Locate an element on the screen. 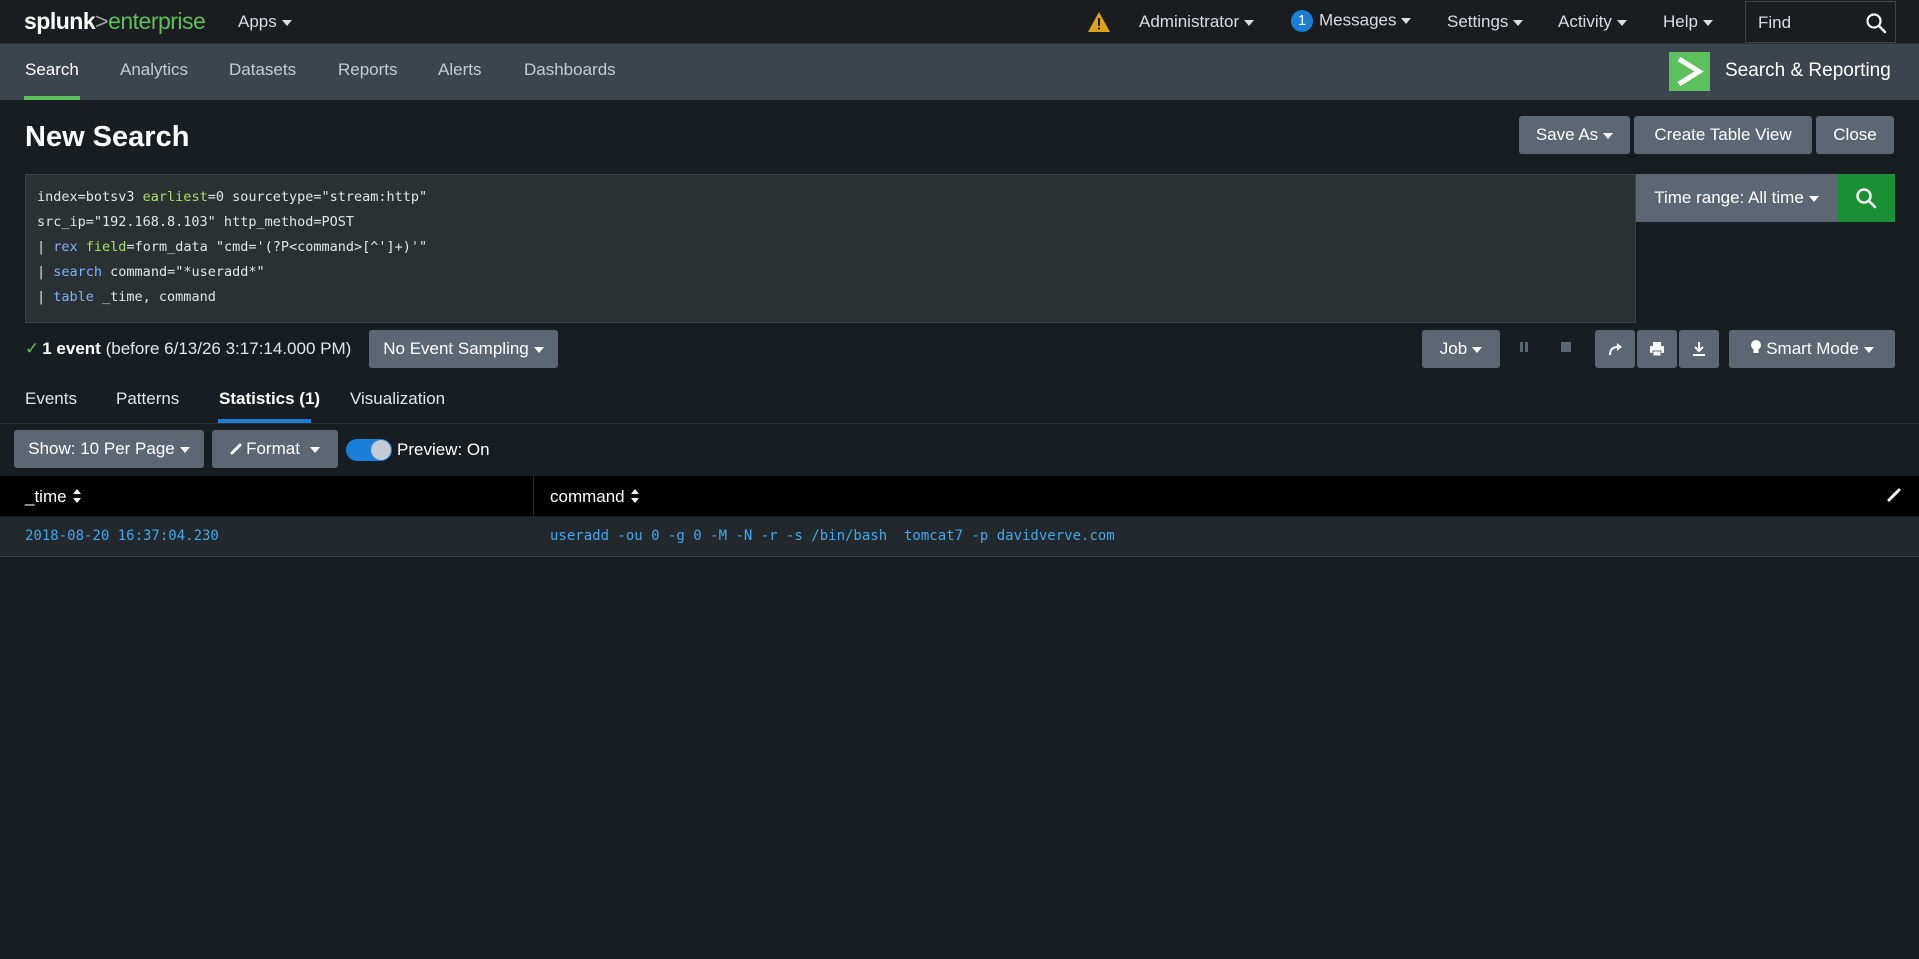 The height and width of the screenshot is (959, 1919). download-icon is located at coordinates (1699, 349).